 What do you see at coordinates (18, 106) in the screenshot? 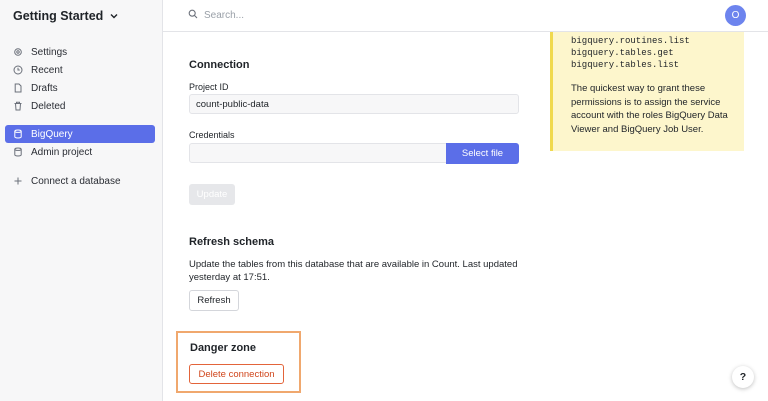
I see `trash-icon` at bounding box center [18, 106].